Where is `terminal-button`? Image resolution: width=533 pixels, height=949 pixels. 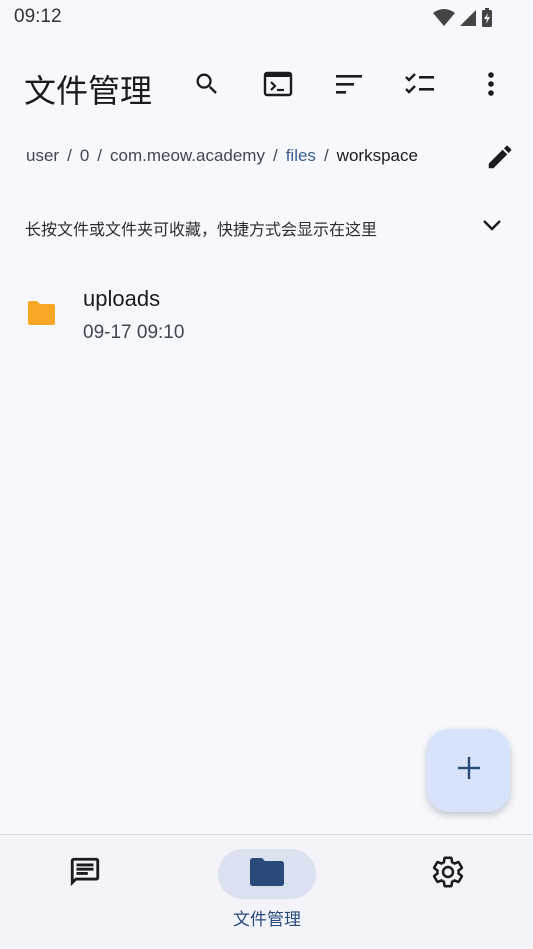 terminal-button is located at coordinates (278, 86).